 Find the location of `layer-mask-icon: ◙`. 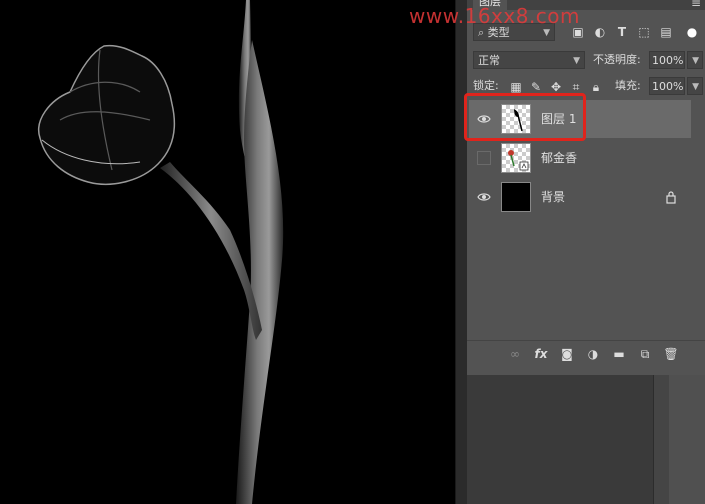

layer-mask-icon: ◙ is located at coordinates (567, 354).